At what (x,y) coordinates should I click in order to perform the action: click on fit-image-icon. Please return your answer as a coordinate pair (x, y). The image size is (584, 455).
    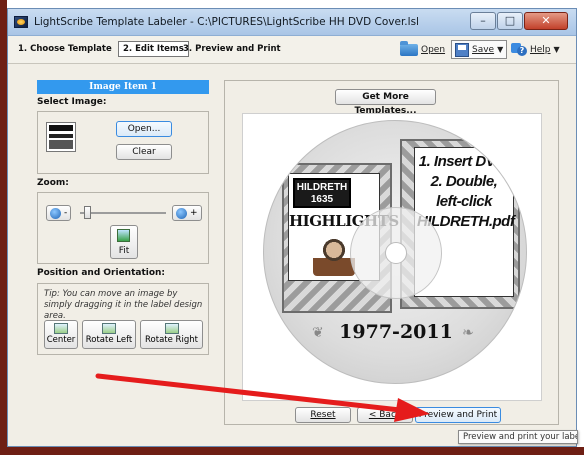
    Looking at the image, I should click on (123, 235).